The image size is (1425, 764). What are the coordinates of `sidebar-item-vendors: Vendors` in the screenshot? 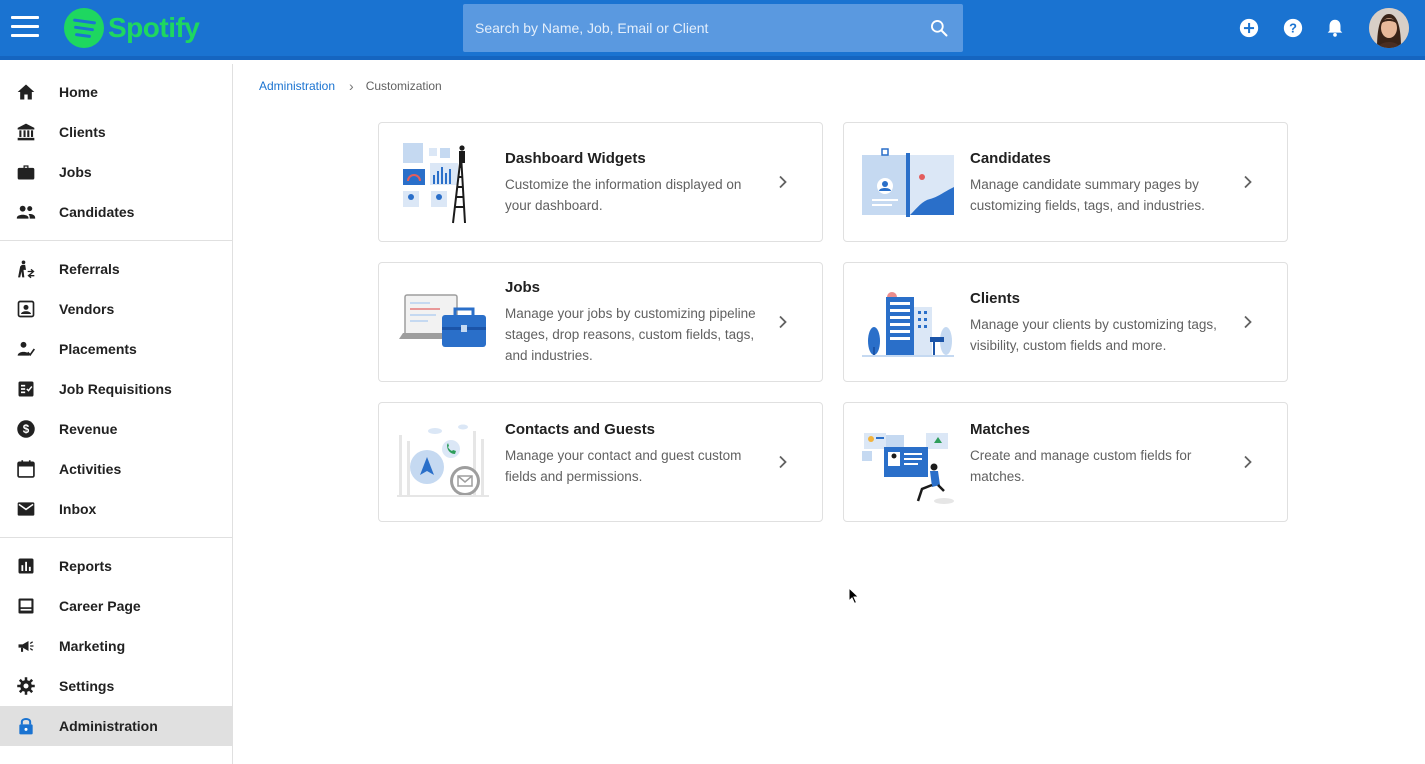 It's located at (116, 309).